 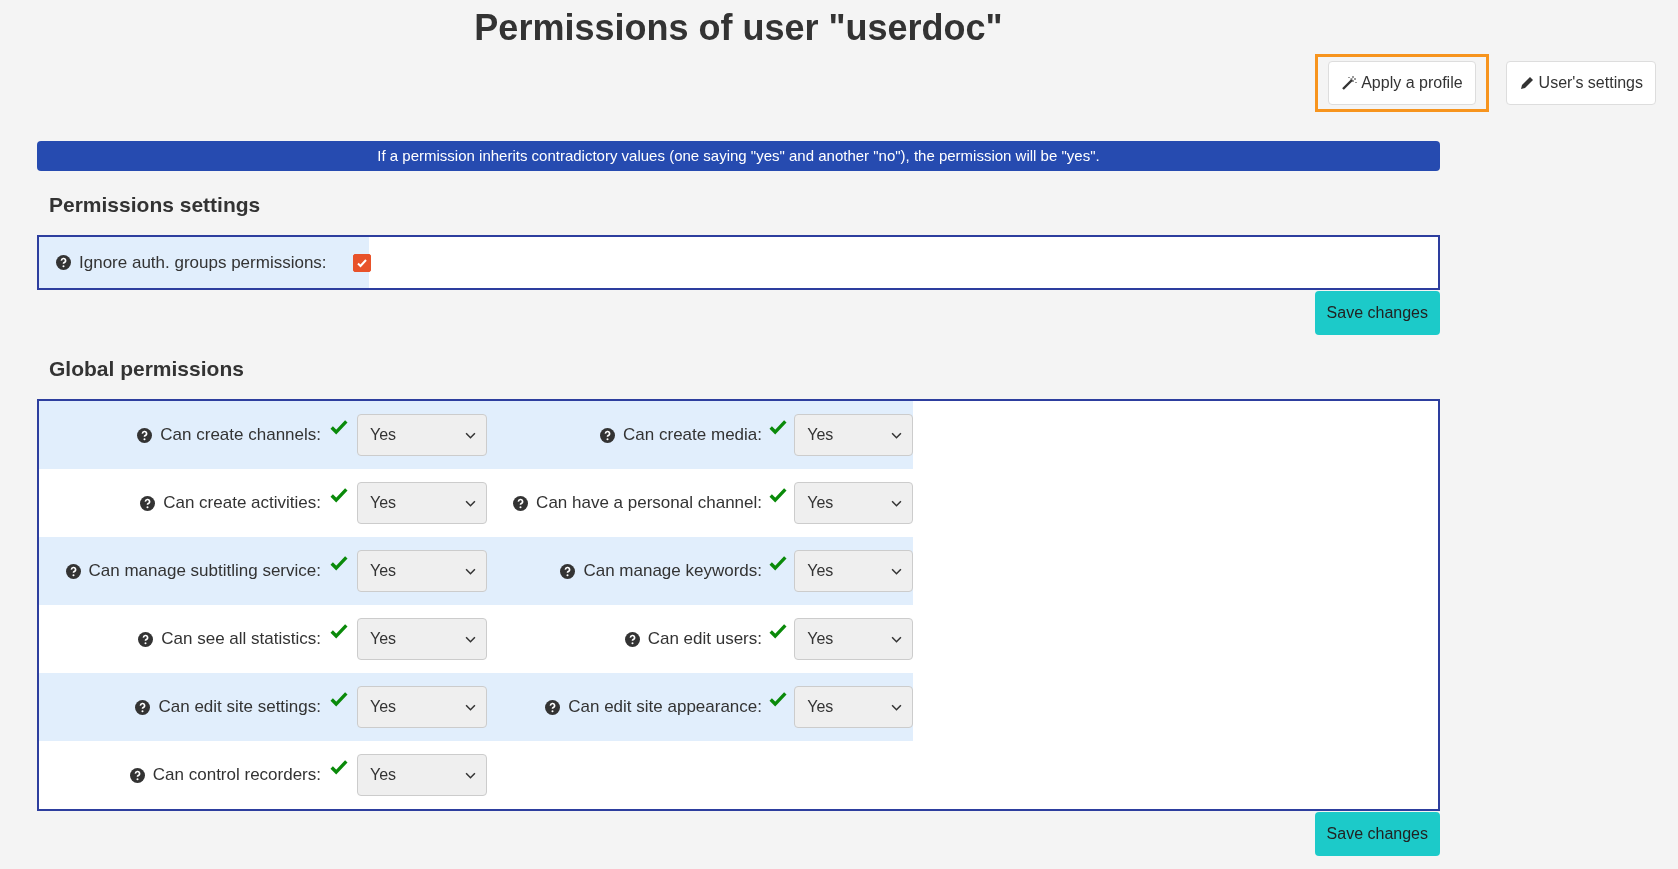 What do you see at coordinates (146, 369) in the screenshot?
I see `section-heading: Global permissions` at bounding box center [146, 369].